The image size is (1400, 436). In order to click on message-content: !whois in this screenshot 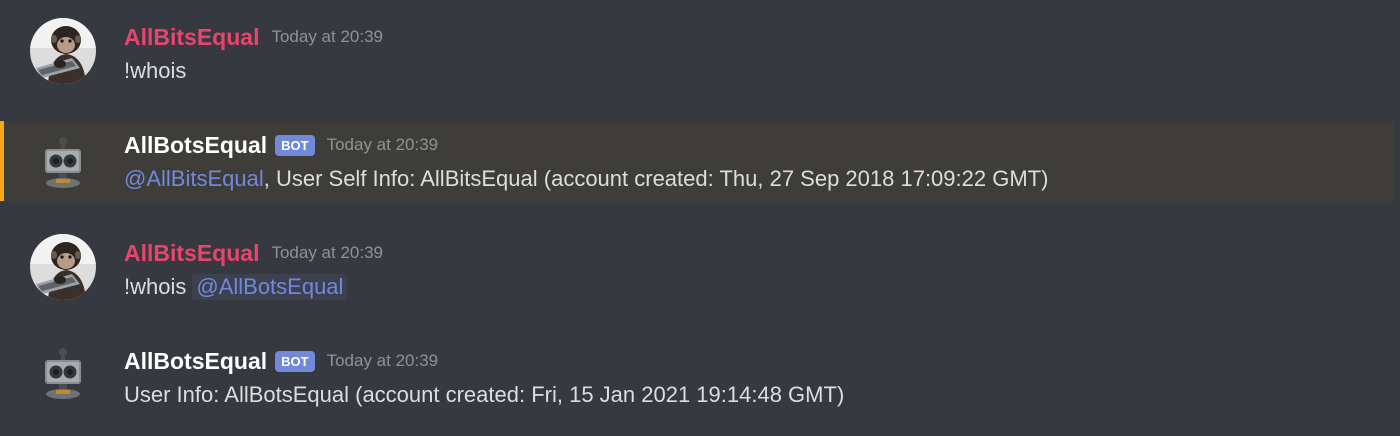, I will do `click(155, 71)`.